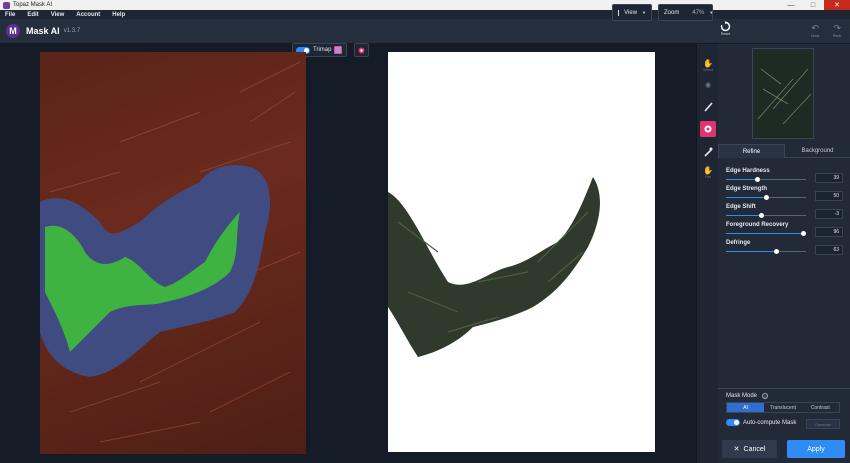 The width and height of the screenshot is (850, 463). I want to click on edge-shift-value: -3, so click(829, 214).